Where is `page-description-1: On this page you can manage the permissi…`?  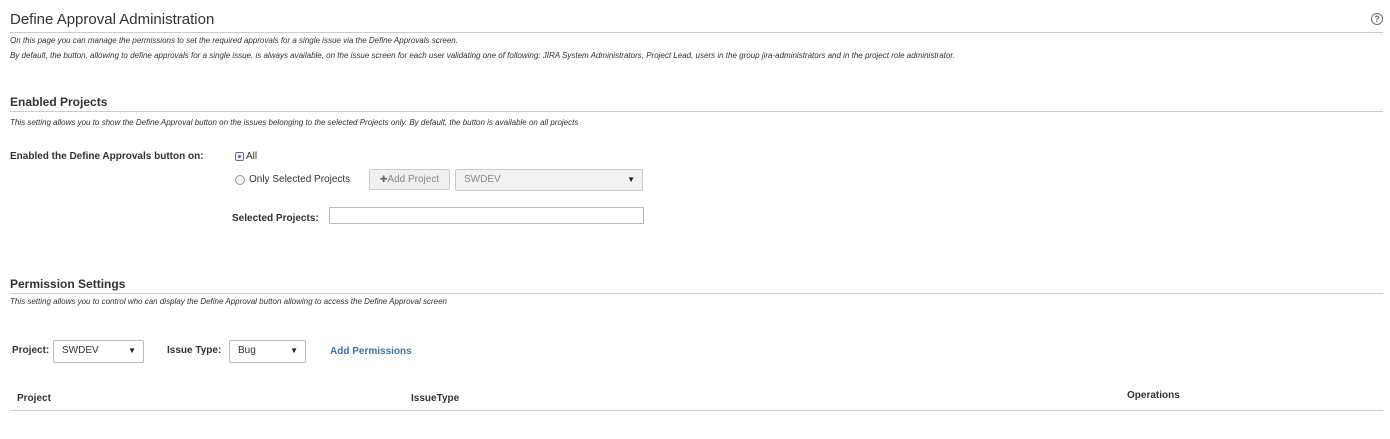
page-description-1: On this page you can manage the permissi… is located at coordinates (234, 40).